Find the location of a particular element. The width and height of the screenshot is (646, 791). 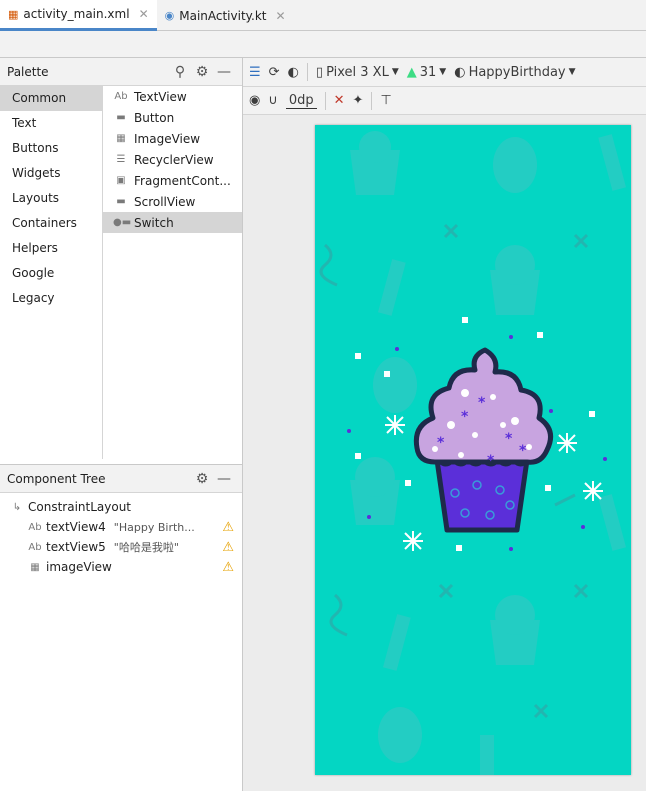

tab-label: MainActivity.kt is located at coordinates (223, 15).